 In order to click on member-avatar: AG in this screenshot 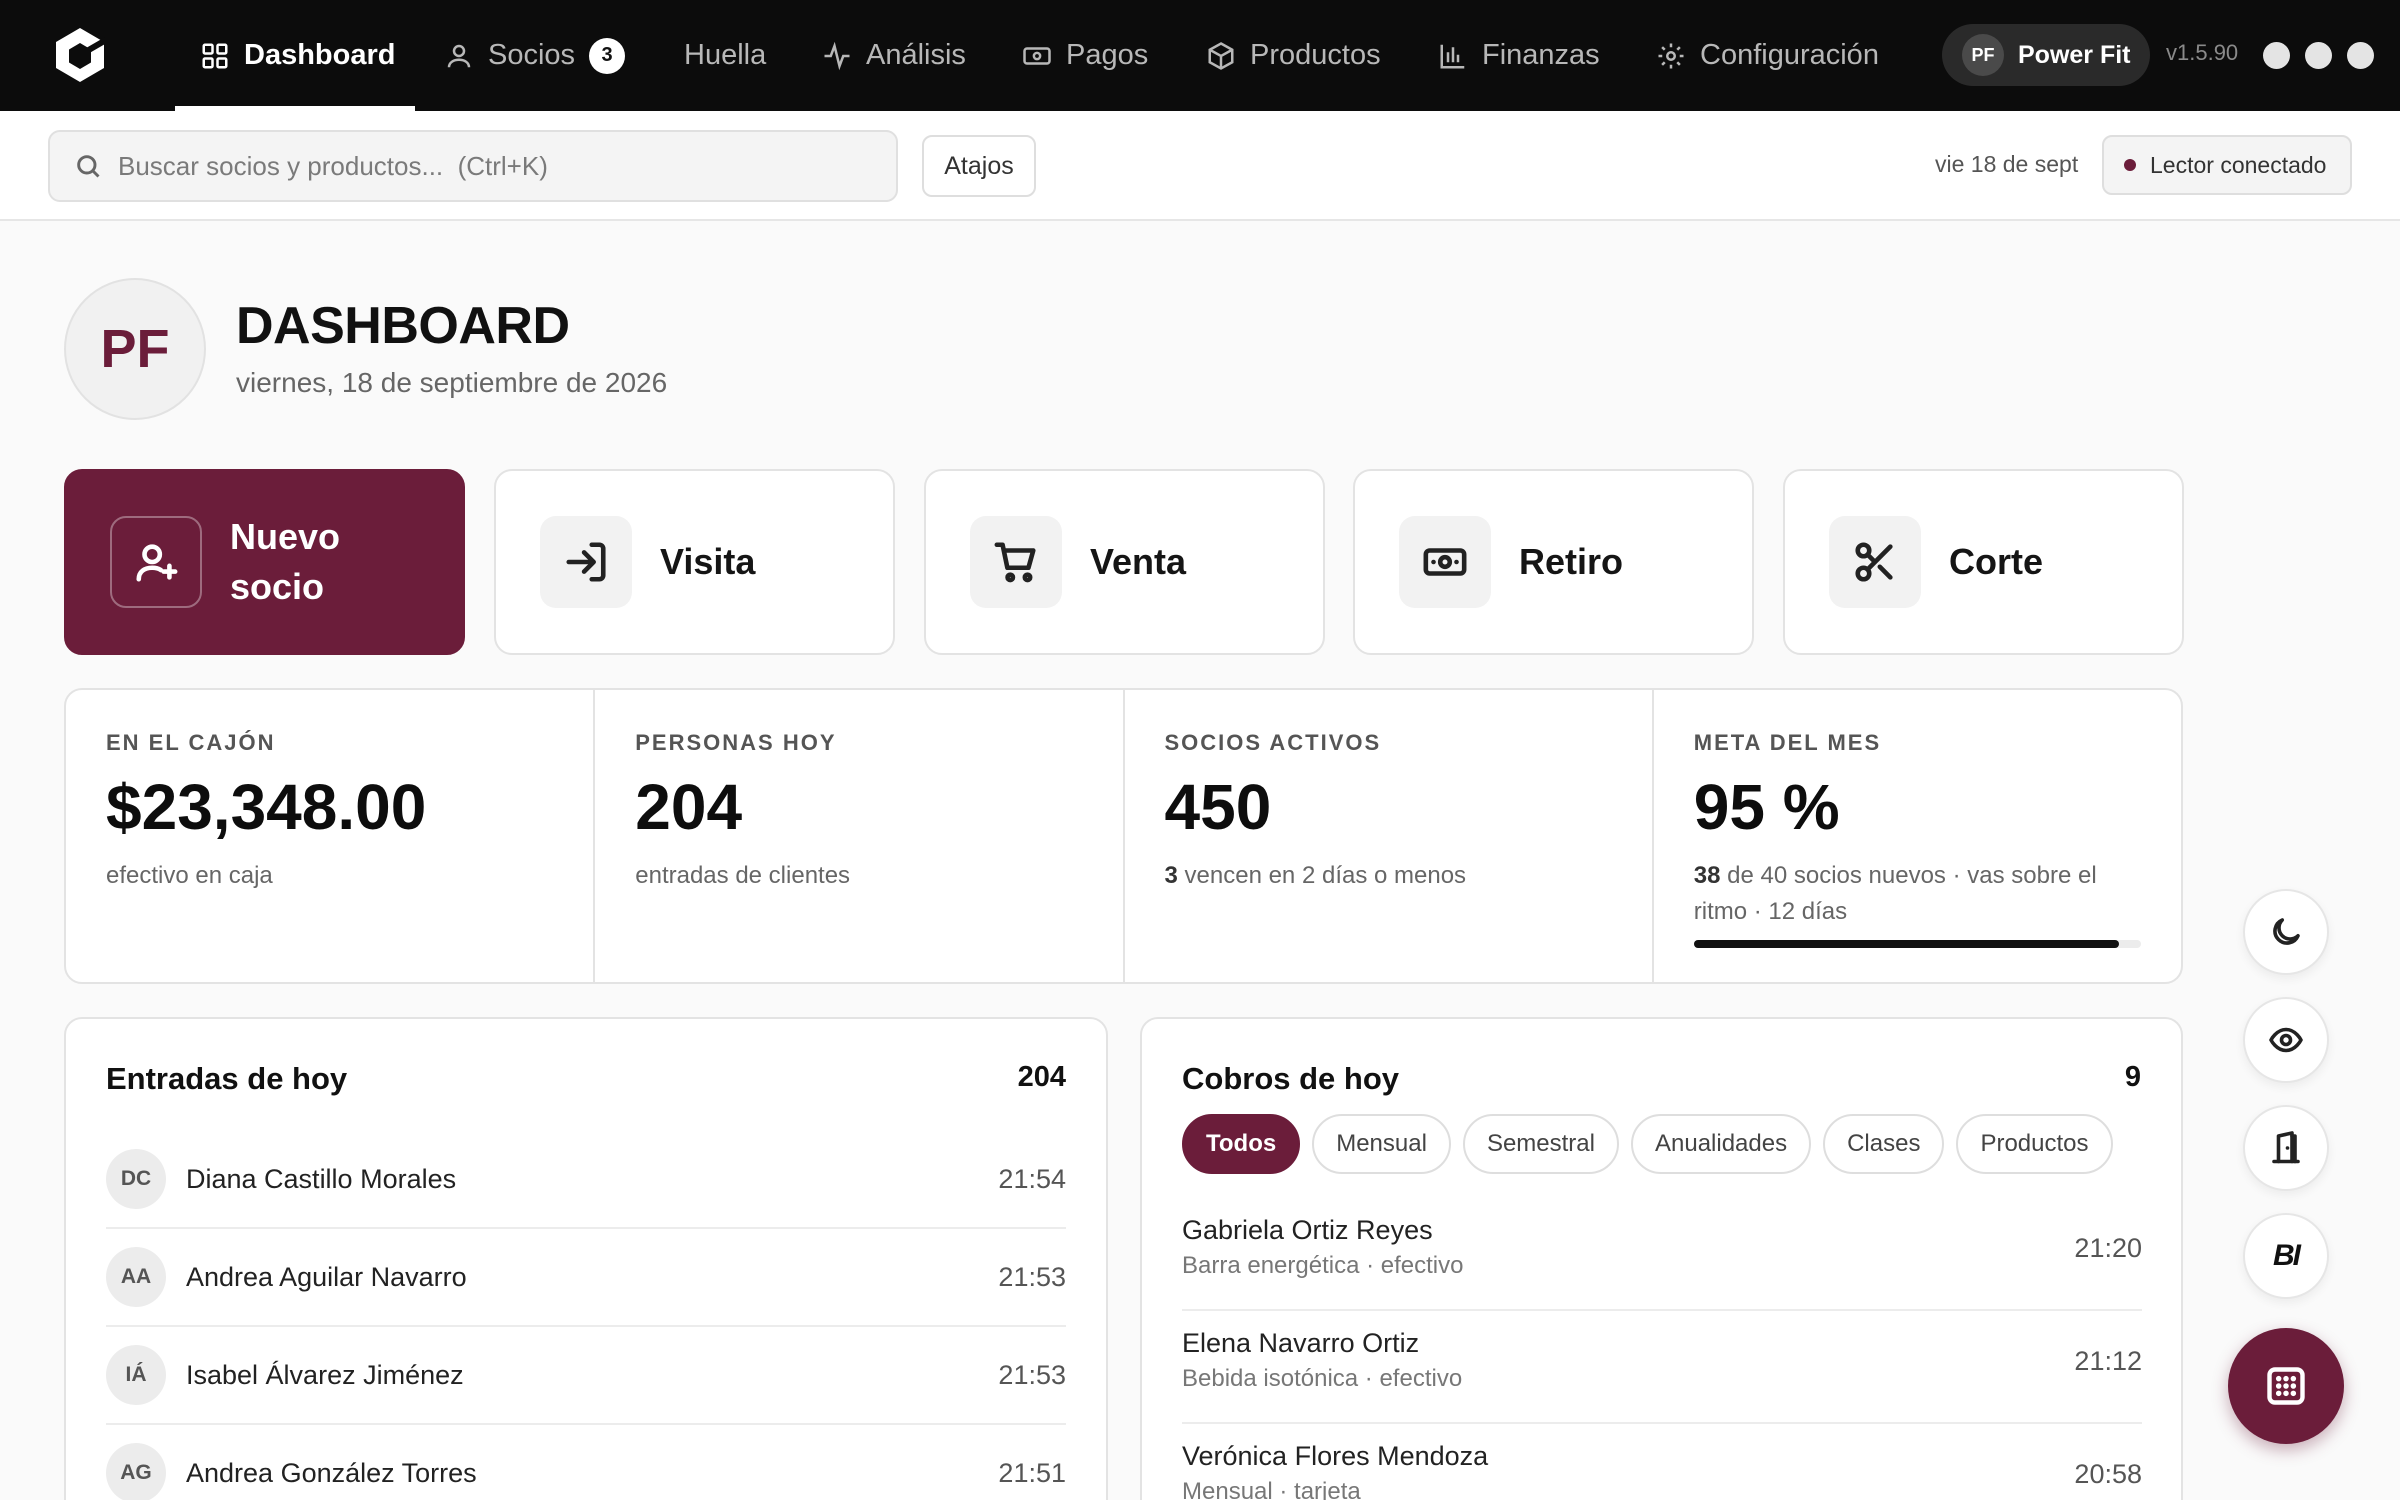, I will do `click(136, 1471)`.